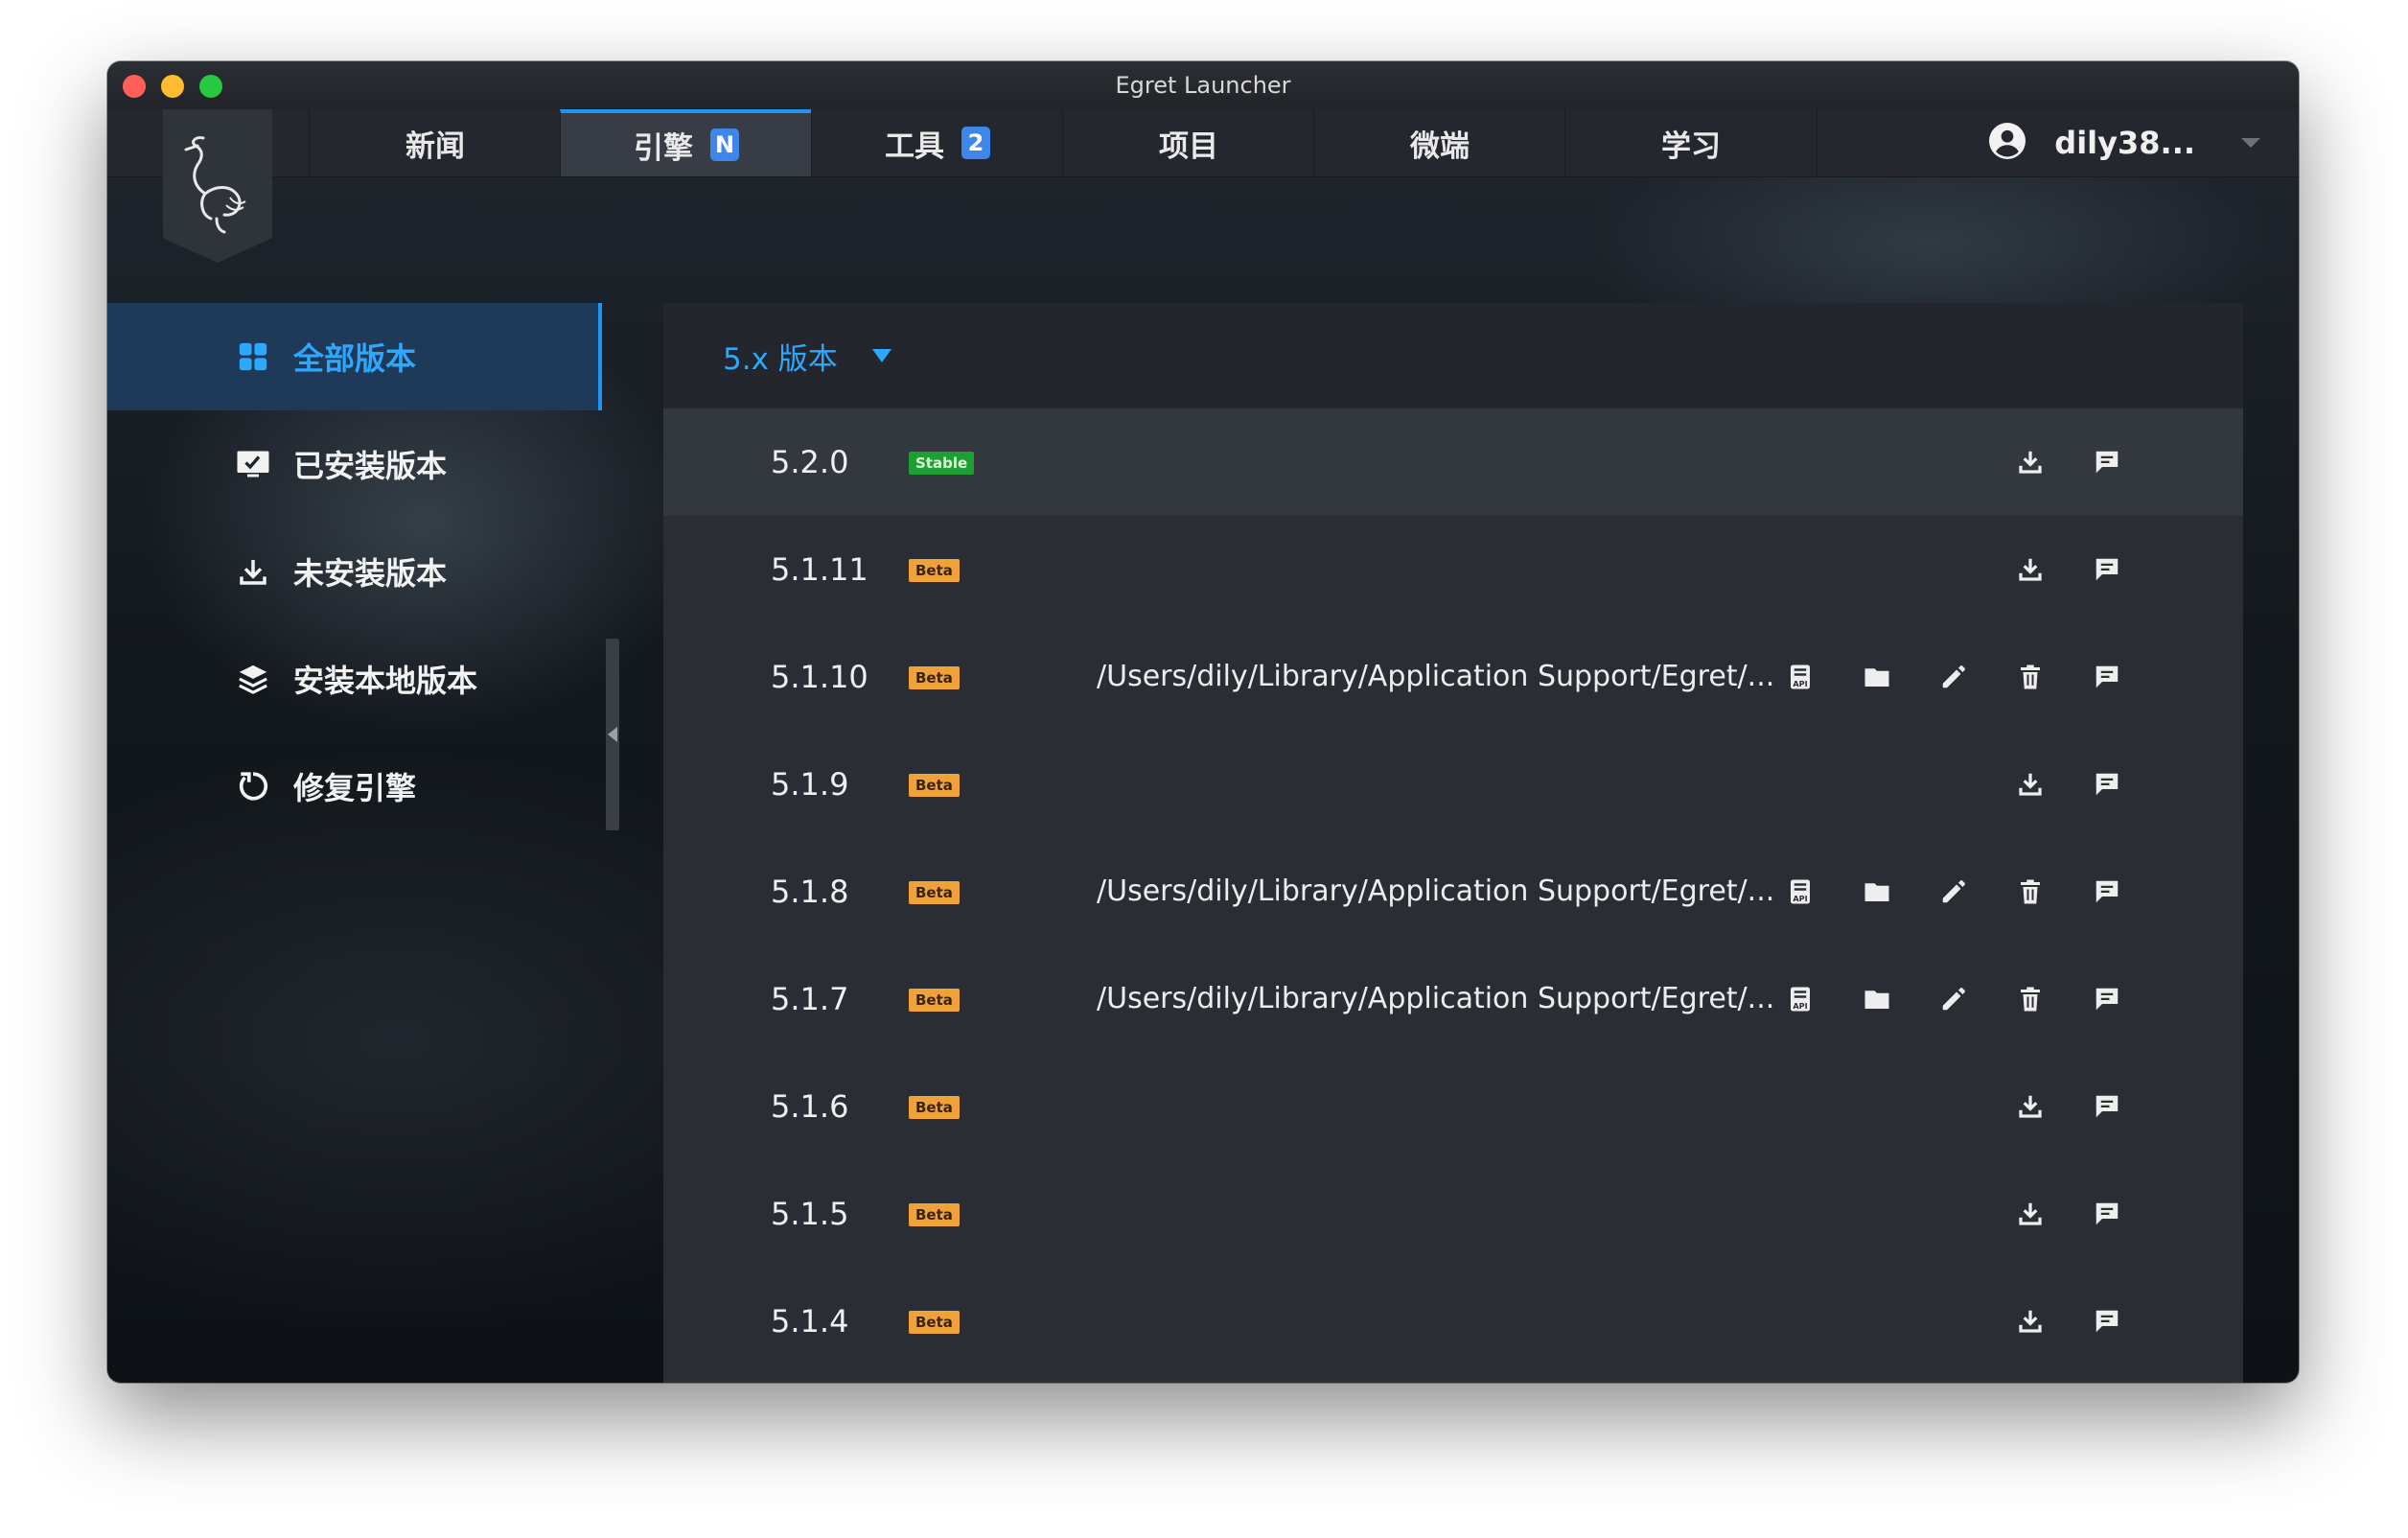 The image size is (2408, 1538). I want to click on layers-icon, so click(253, 679).